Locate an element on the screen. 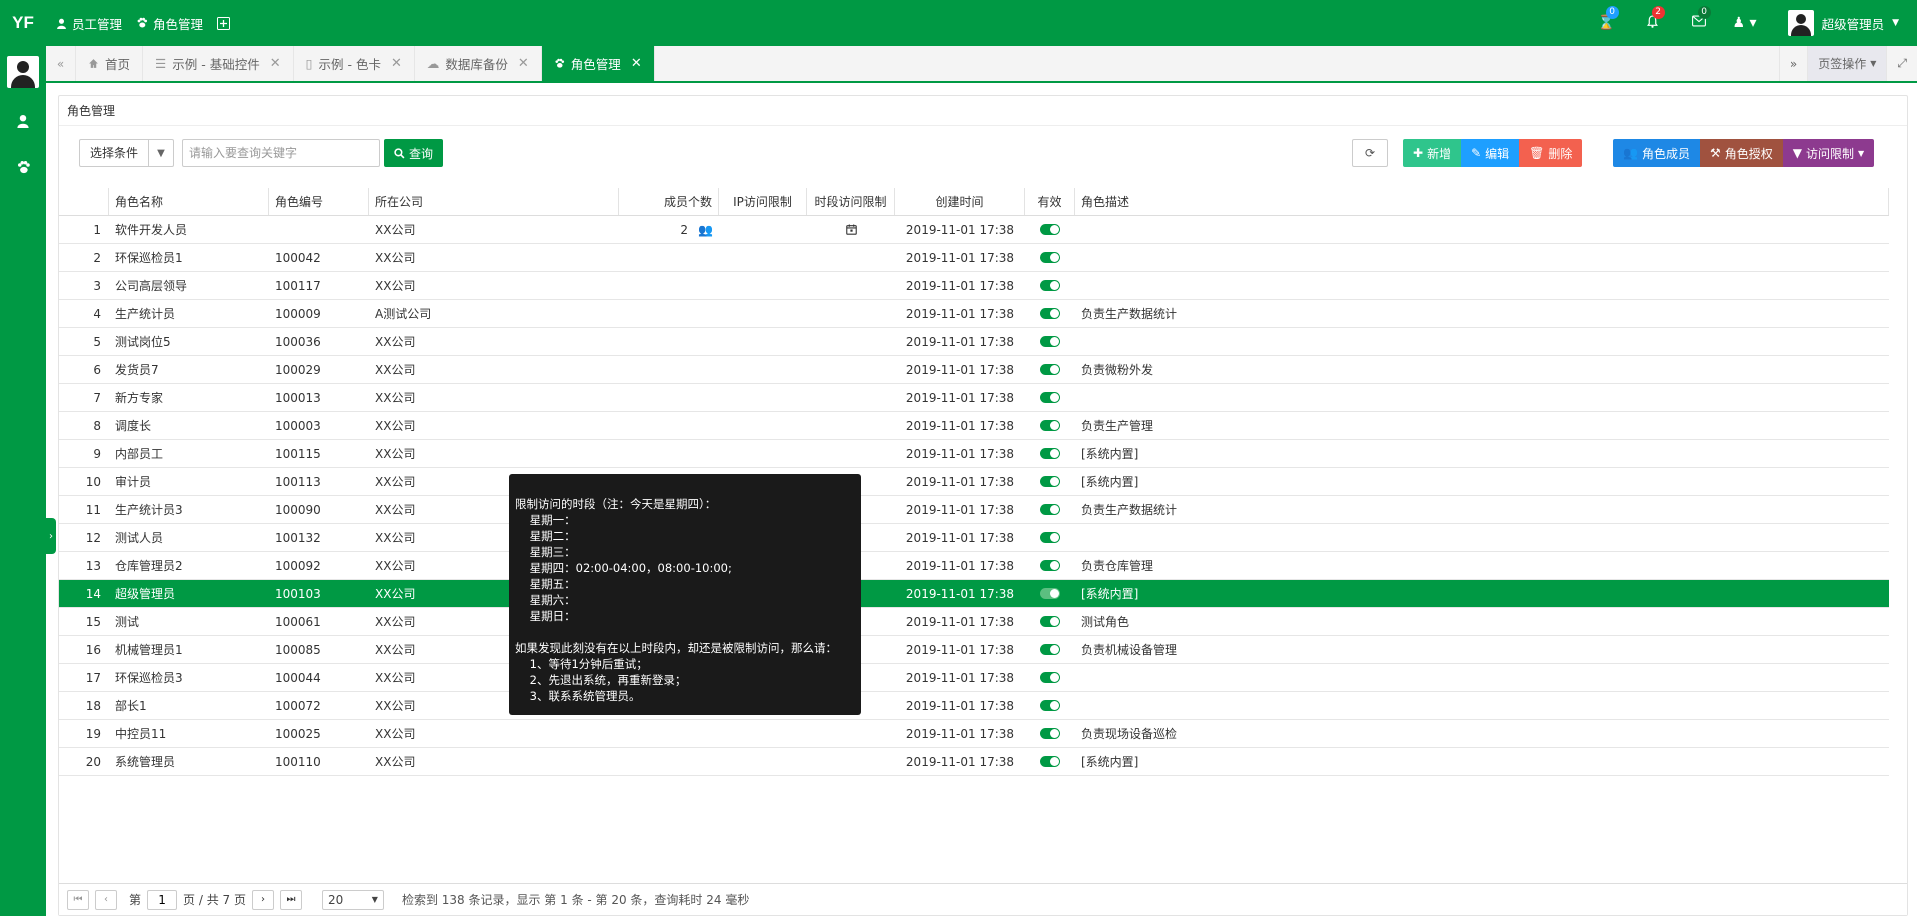 This screenshot has width=1917, height=916. first-page-button: ⏮ is located at coordinates (78, 899).